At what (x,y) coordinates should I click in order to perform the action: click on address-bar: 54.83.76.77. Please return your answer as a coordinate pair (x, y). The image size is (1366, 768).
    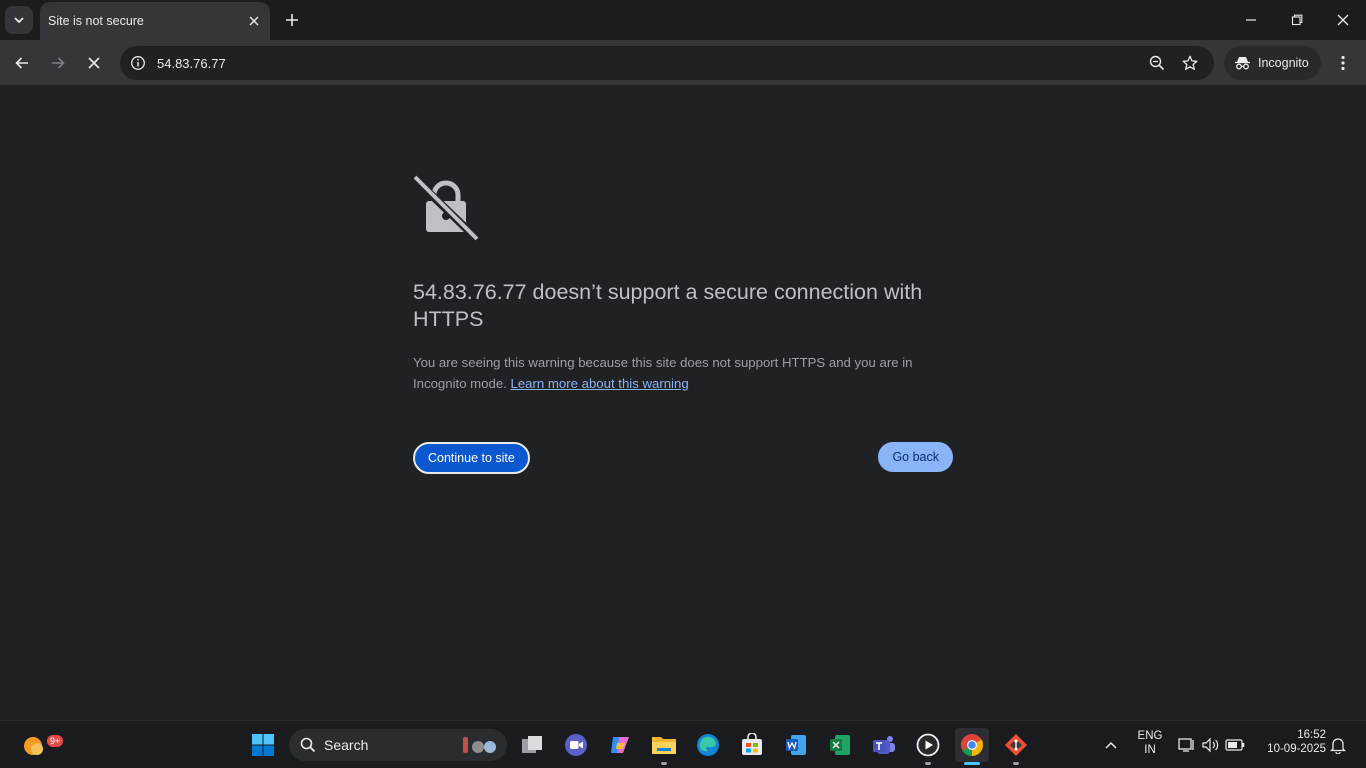
    Looking at the image, I should click on (667, 63).